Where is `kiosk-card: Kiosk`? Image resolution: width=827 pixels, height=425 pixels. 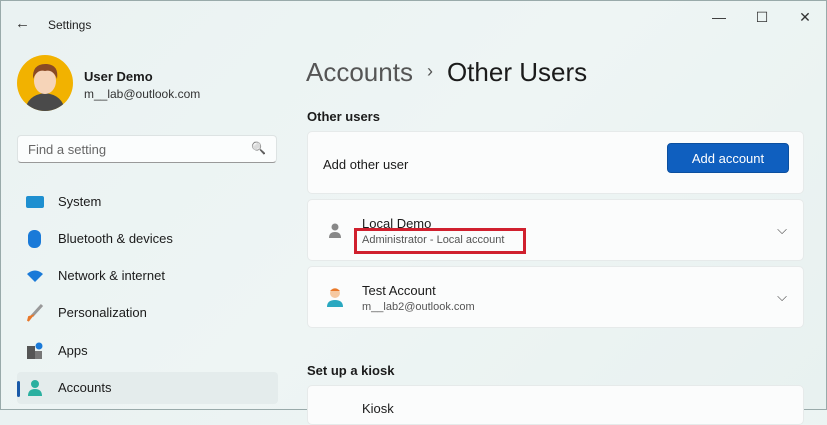 kiosk-card: Kiosk is located at coordinates (555, 405).